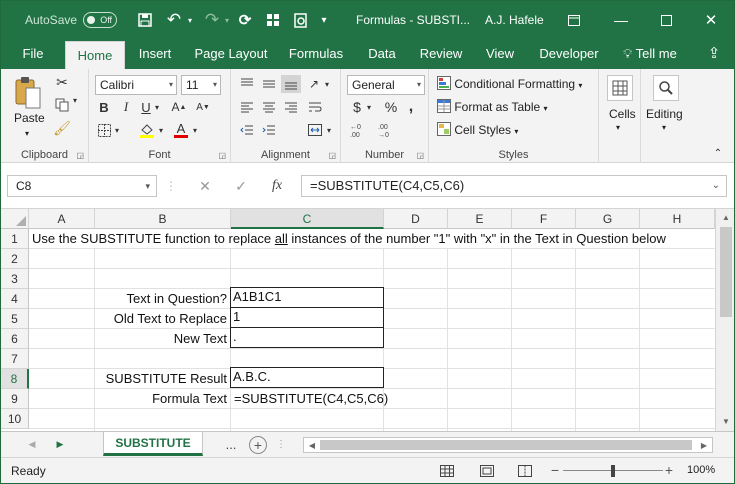 The image size is (735, 484). Describe the element at coordinates (269, 107) in the screenshot. I see `align-center-icon` at that location.